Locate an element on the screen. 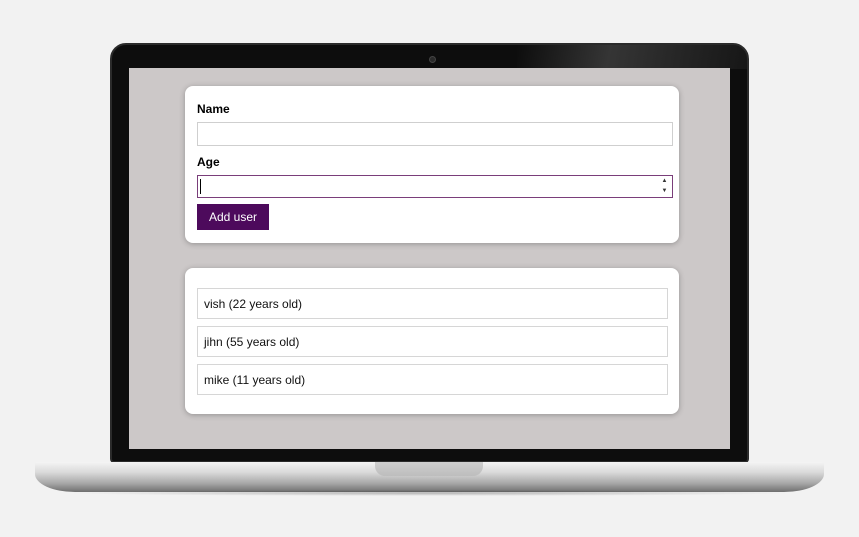  name-label: Name is located at coordinates (213, 109).